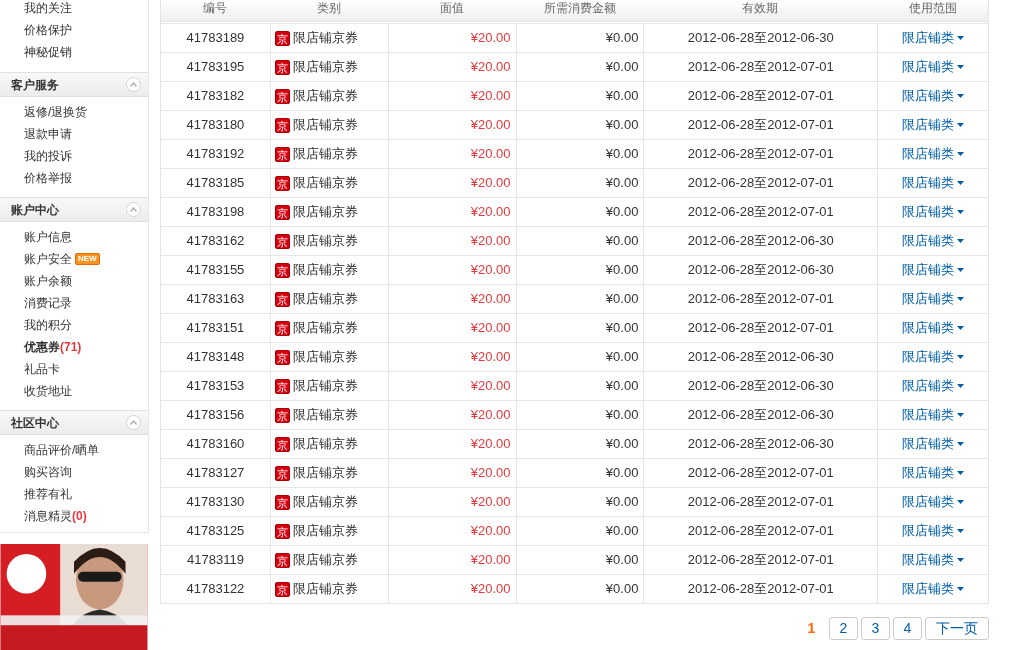  Describe the element at coordinates (56, 112) in the screenshot. I see `sidebar-item: 返修/退换货` at that location.